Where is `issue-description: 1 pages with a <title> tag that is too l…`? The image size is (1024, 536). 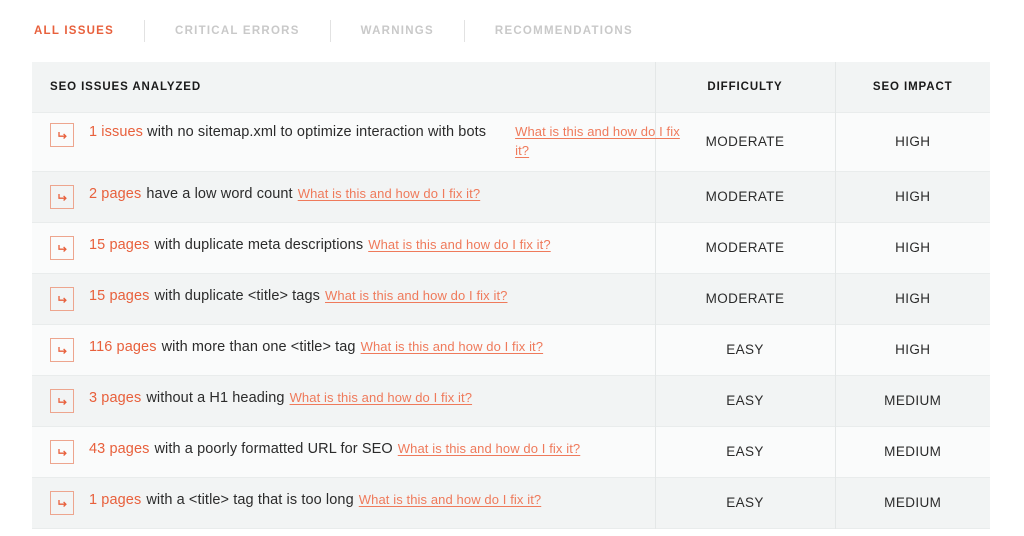 issue-description: 1 pages with a <title> tag that is too l… is located at coordinates (365, 500).